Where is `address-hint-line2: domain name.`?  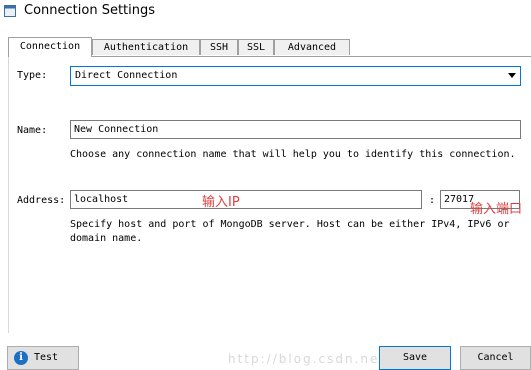
address-hint-line2: domain name. is located at coordinates (106, 238).